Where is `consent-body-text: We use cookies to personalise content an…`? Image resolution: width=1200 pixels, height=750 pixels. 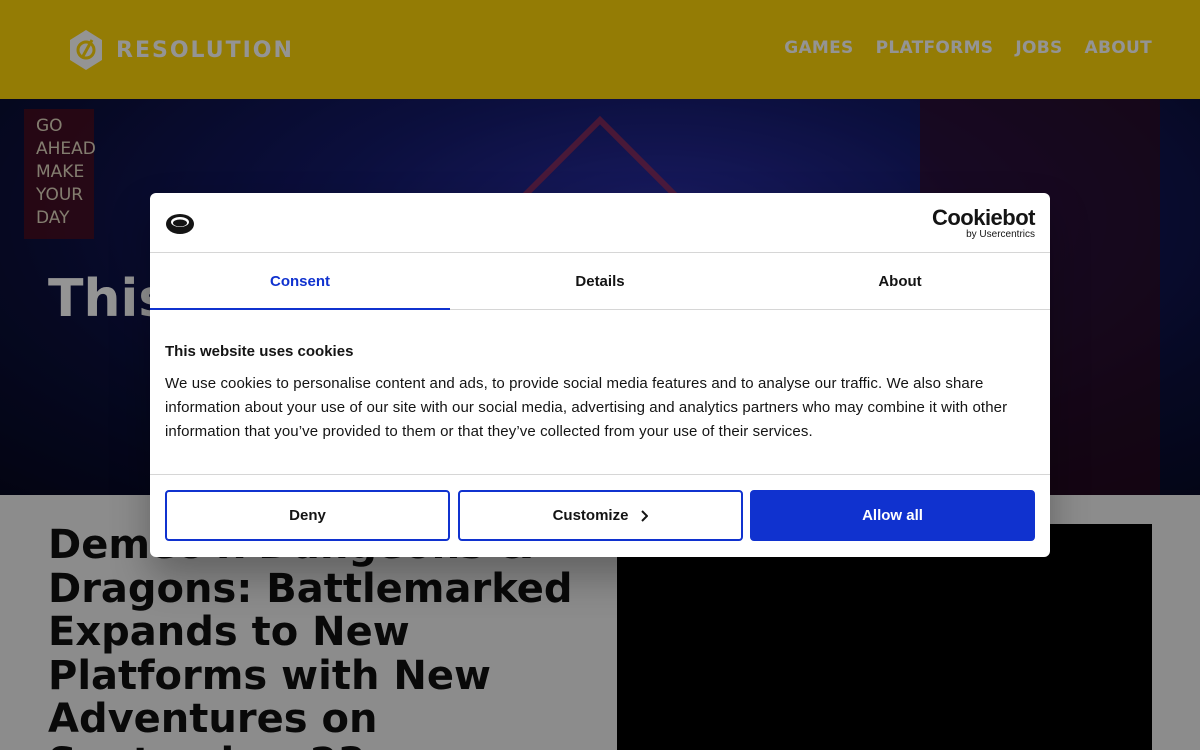
consent-body-text: We use cookies to personalise content an… is located at coordinates (586, 407).